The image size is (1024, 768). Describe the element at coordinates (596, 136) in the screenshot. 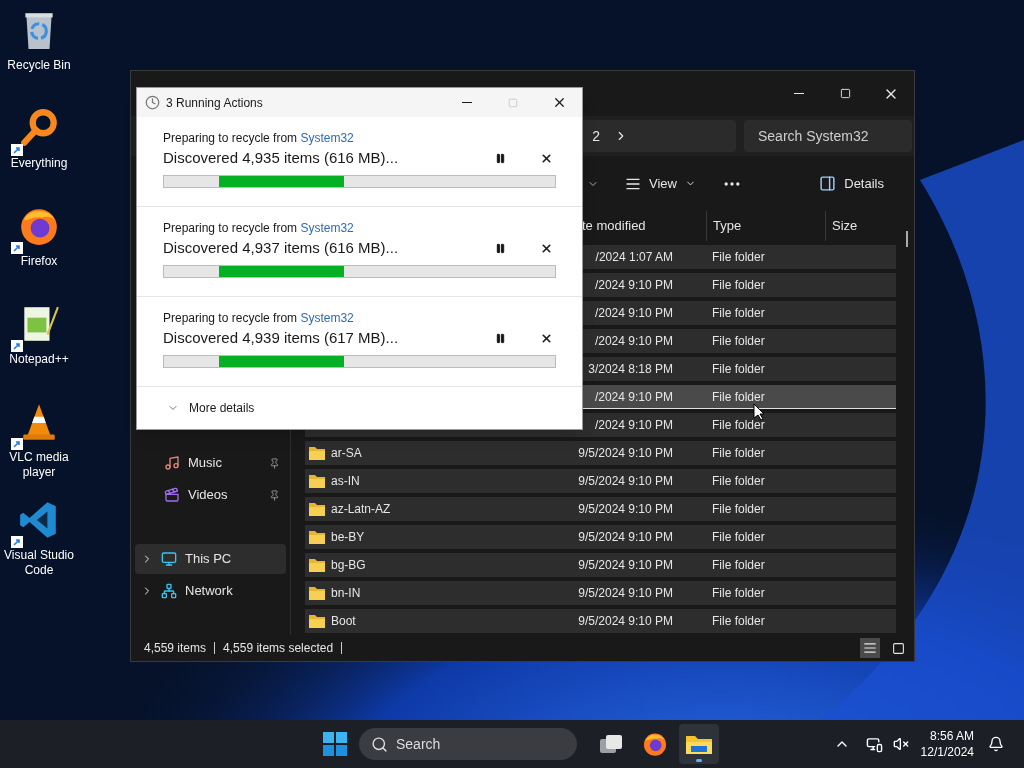

I see `address-segment: 2` at that location.